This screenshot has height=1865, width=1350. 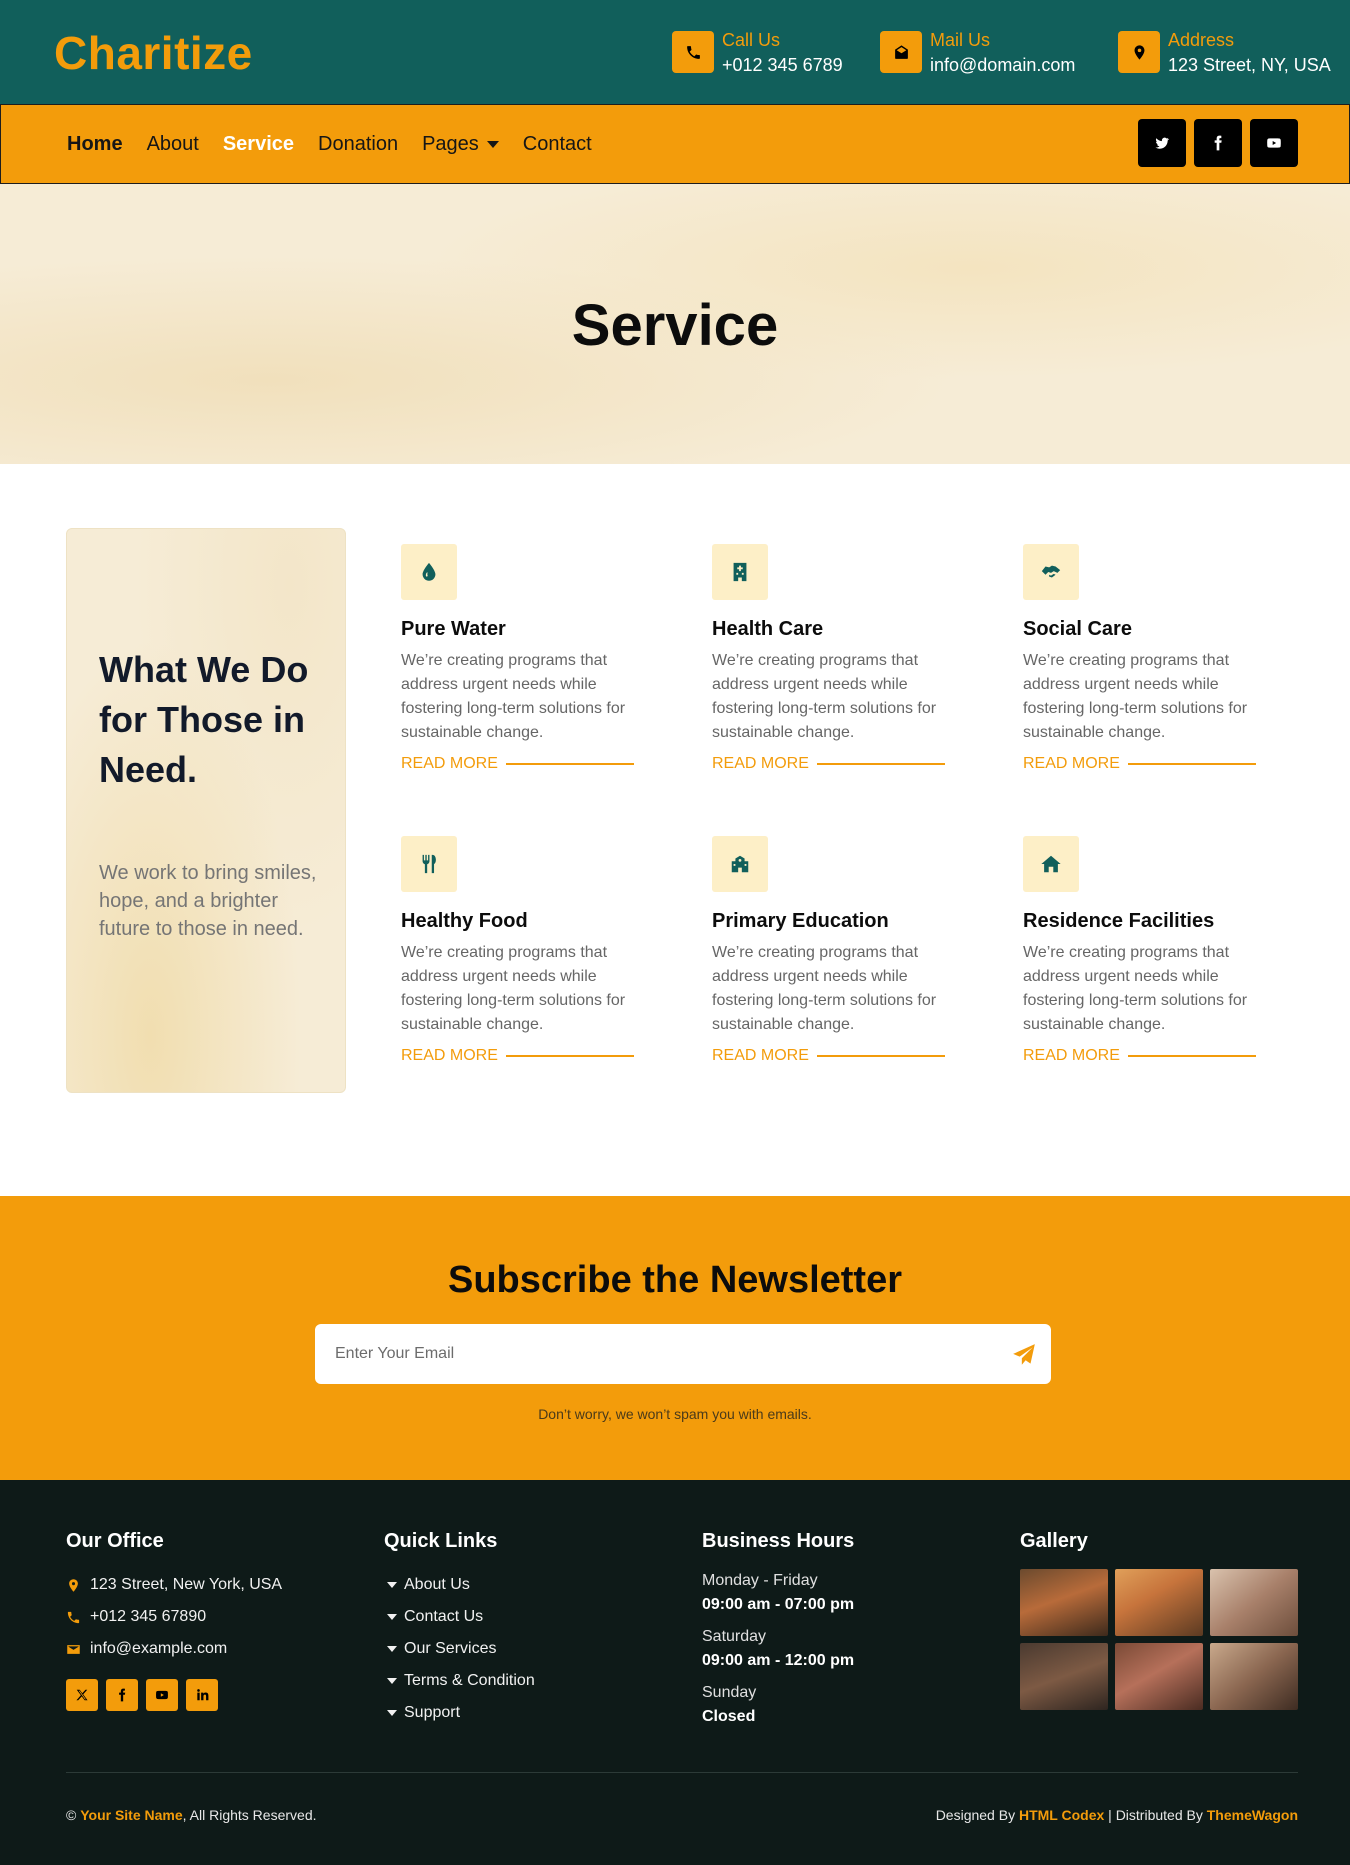 I want to click on footer-address-text: 123 Street, New York, USA, so click(x=186, y=1584).